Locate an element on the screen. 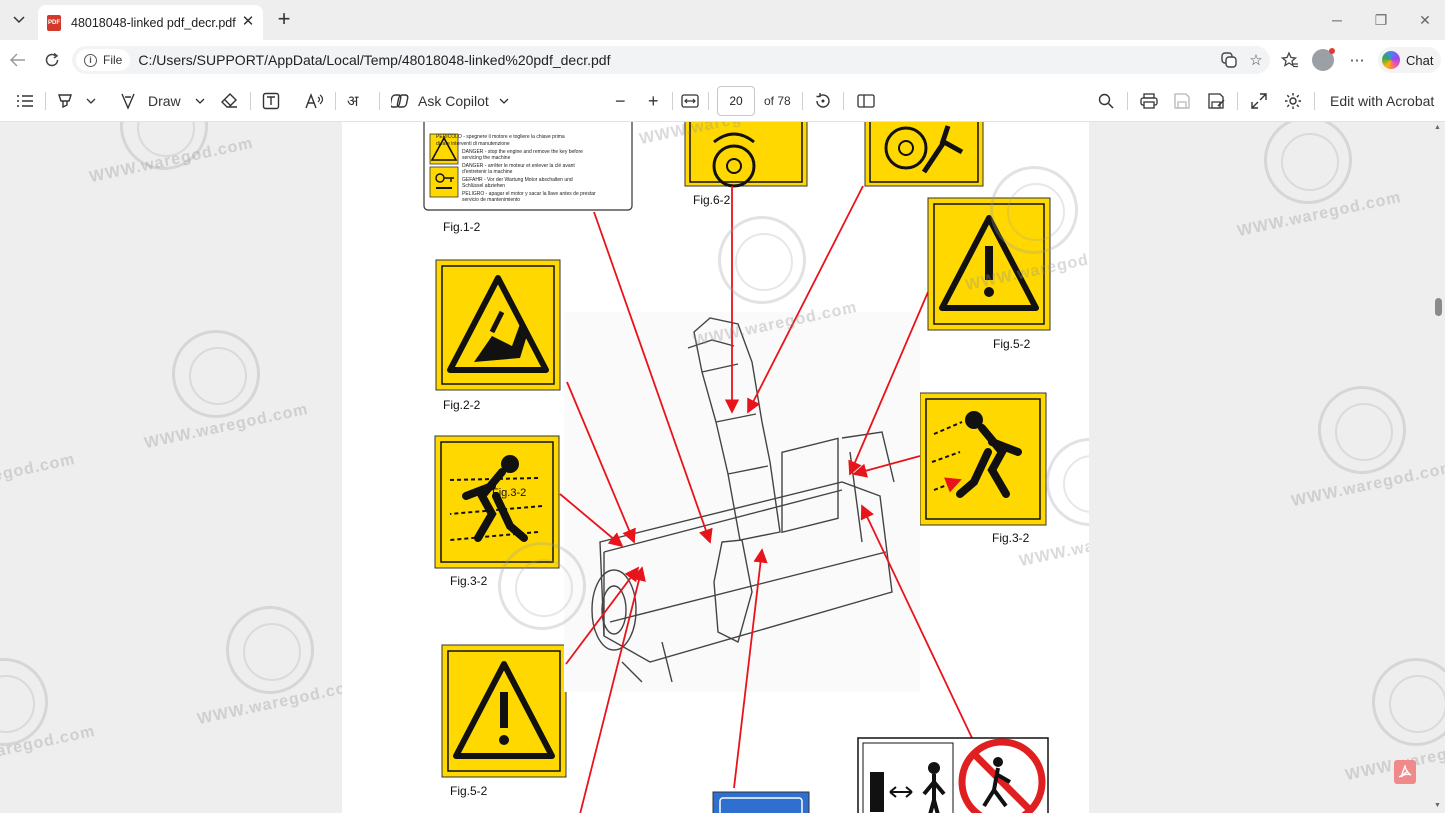 This screenshot has width=1445, height=813. maximize-icon: ❐ is located at coordinates (1381, 20).